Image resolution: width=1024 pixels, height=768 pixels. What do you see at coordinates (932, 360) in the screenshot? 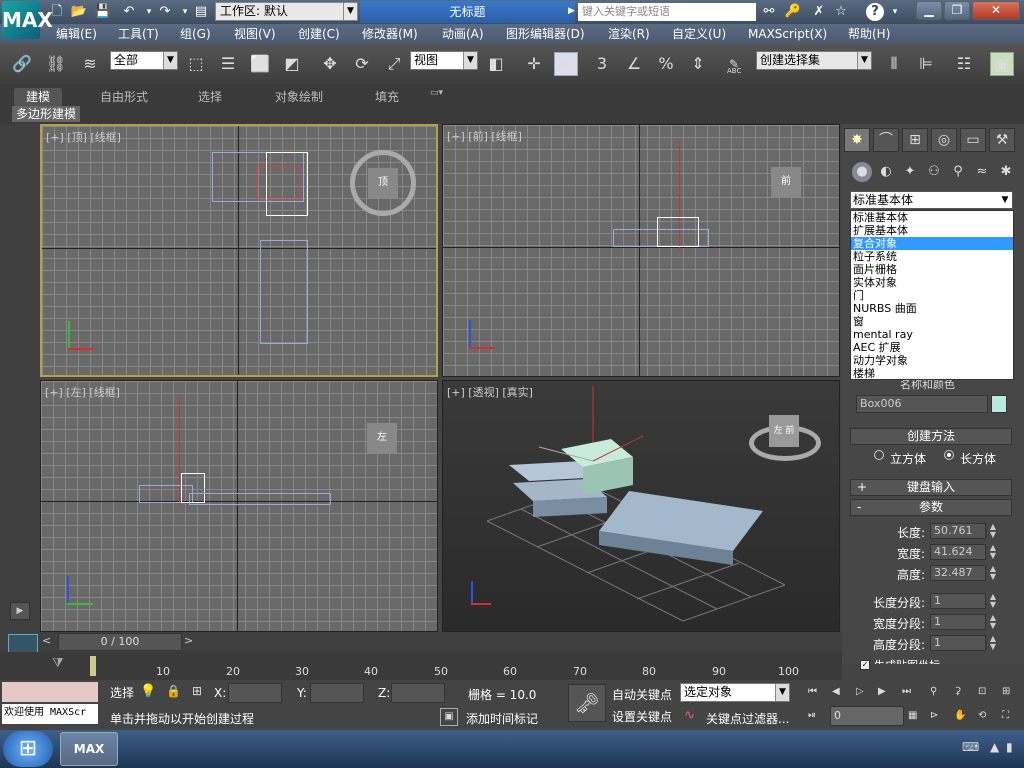
I see `dropdown-option: 动力学对象` at bounding box center [932, 360].